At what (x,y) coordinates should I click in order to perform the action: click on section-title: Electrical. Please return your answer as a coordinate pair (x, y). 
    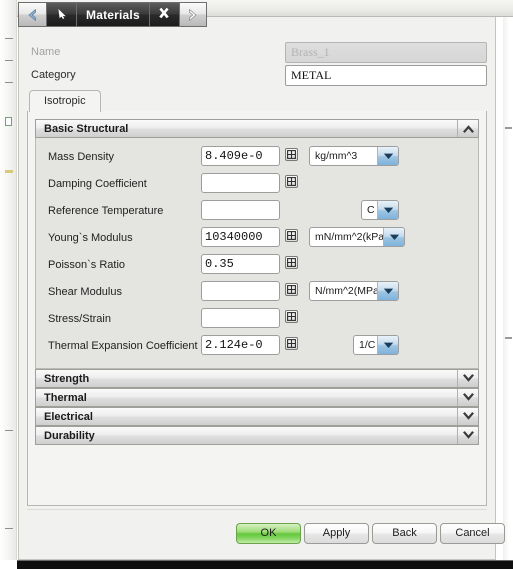
    Looking at the image, I should click on (68, 416).